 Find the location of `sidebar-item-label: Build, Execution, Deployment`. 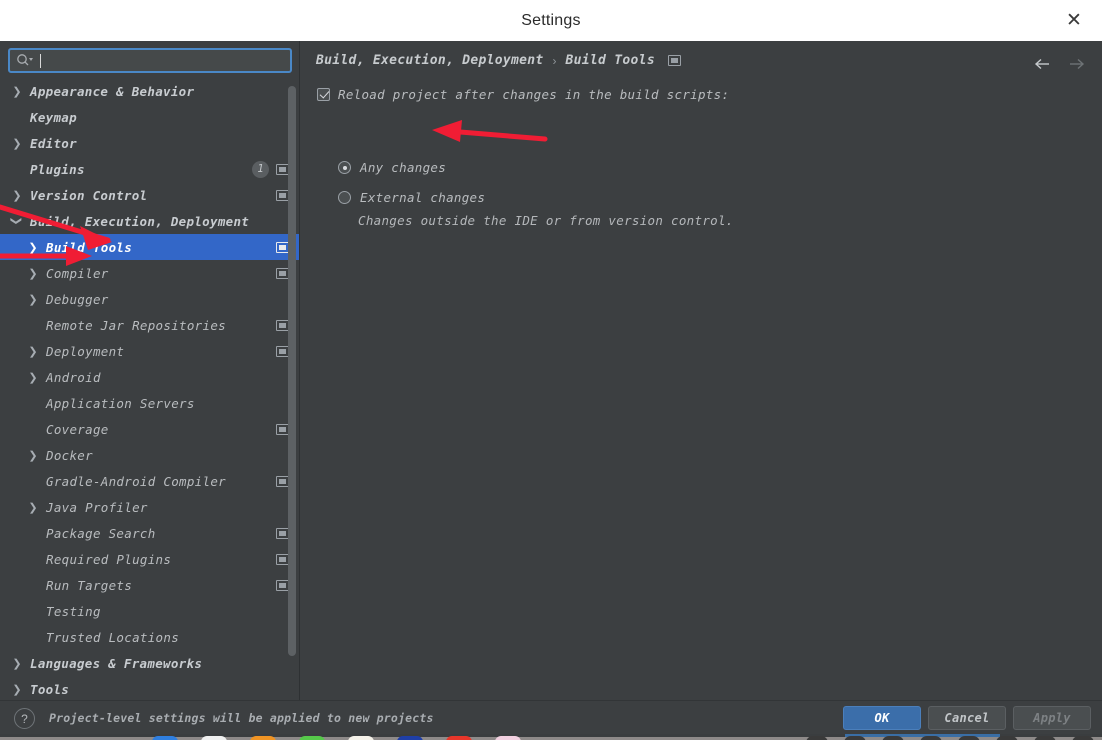

sidebar-item-label: Build, Execution, Deployment is located at coordinates (140, 221).